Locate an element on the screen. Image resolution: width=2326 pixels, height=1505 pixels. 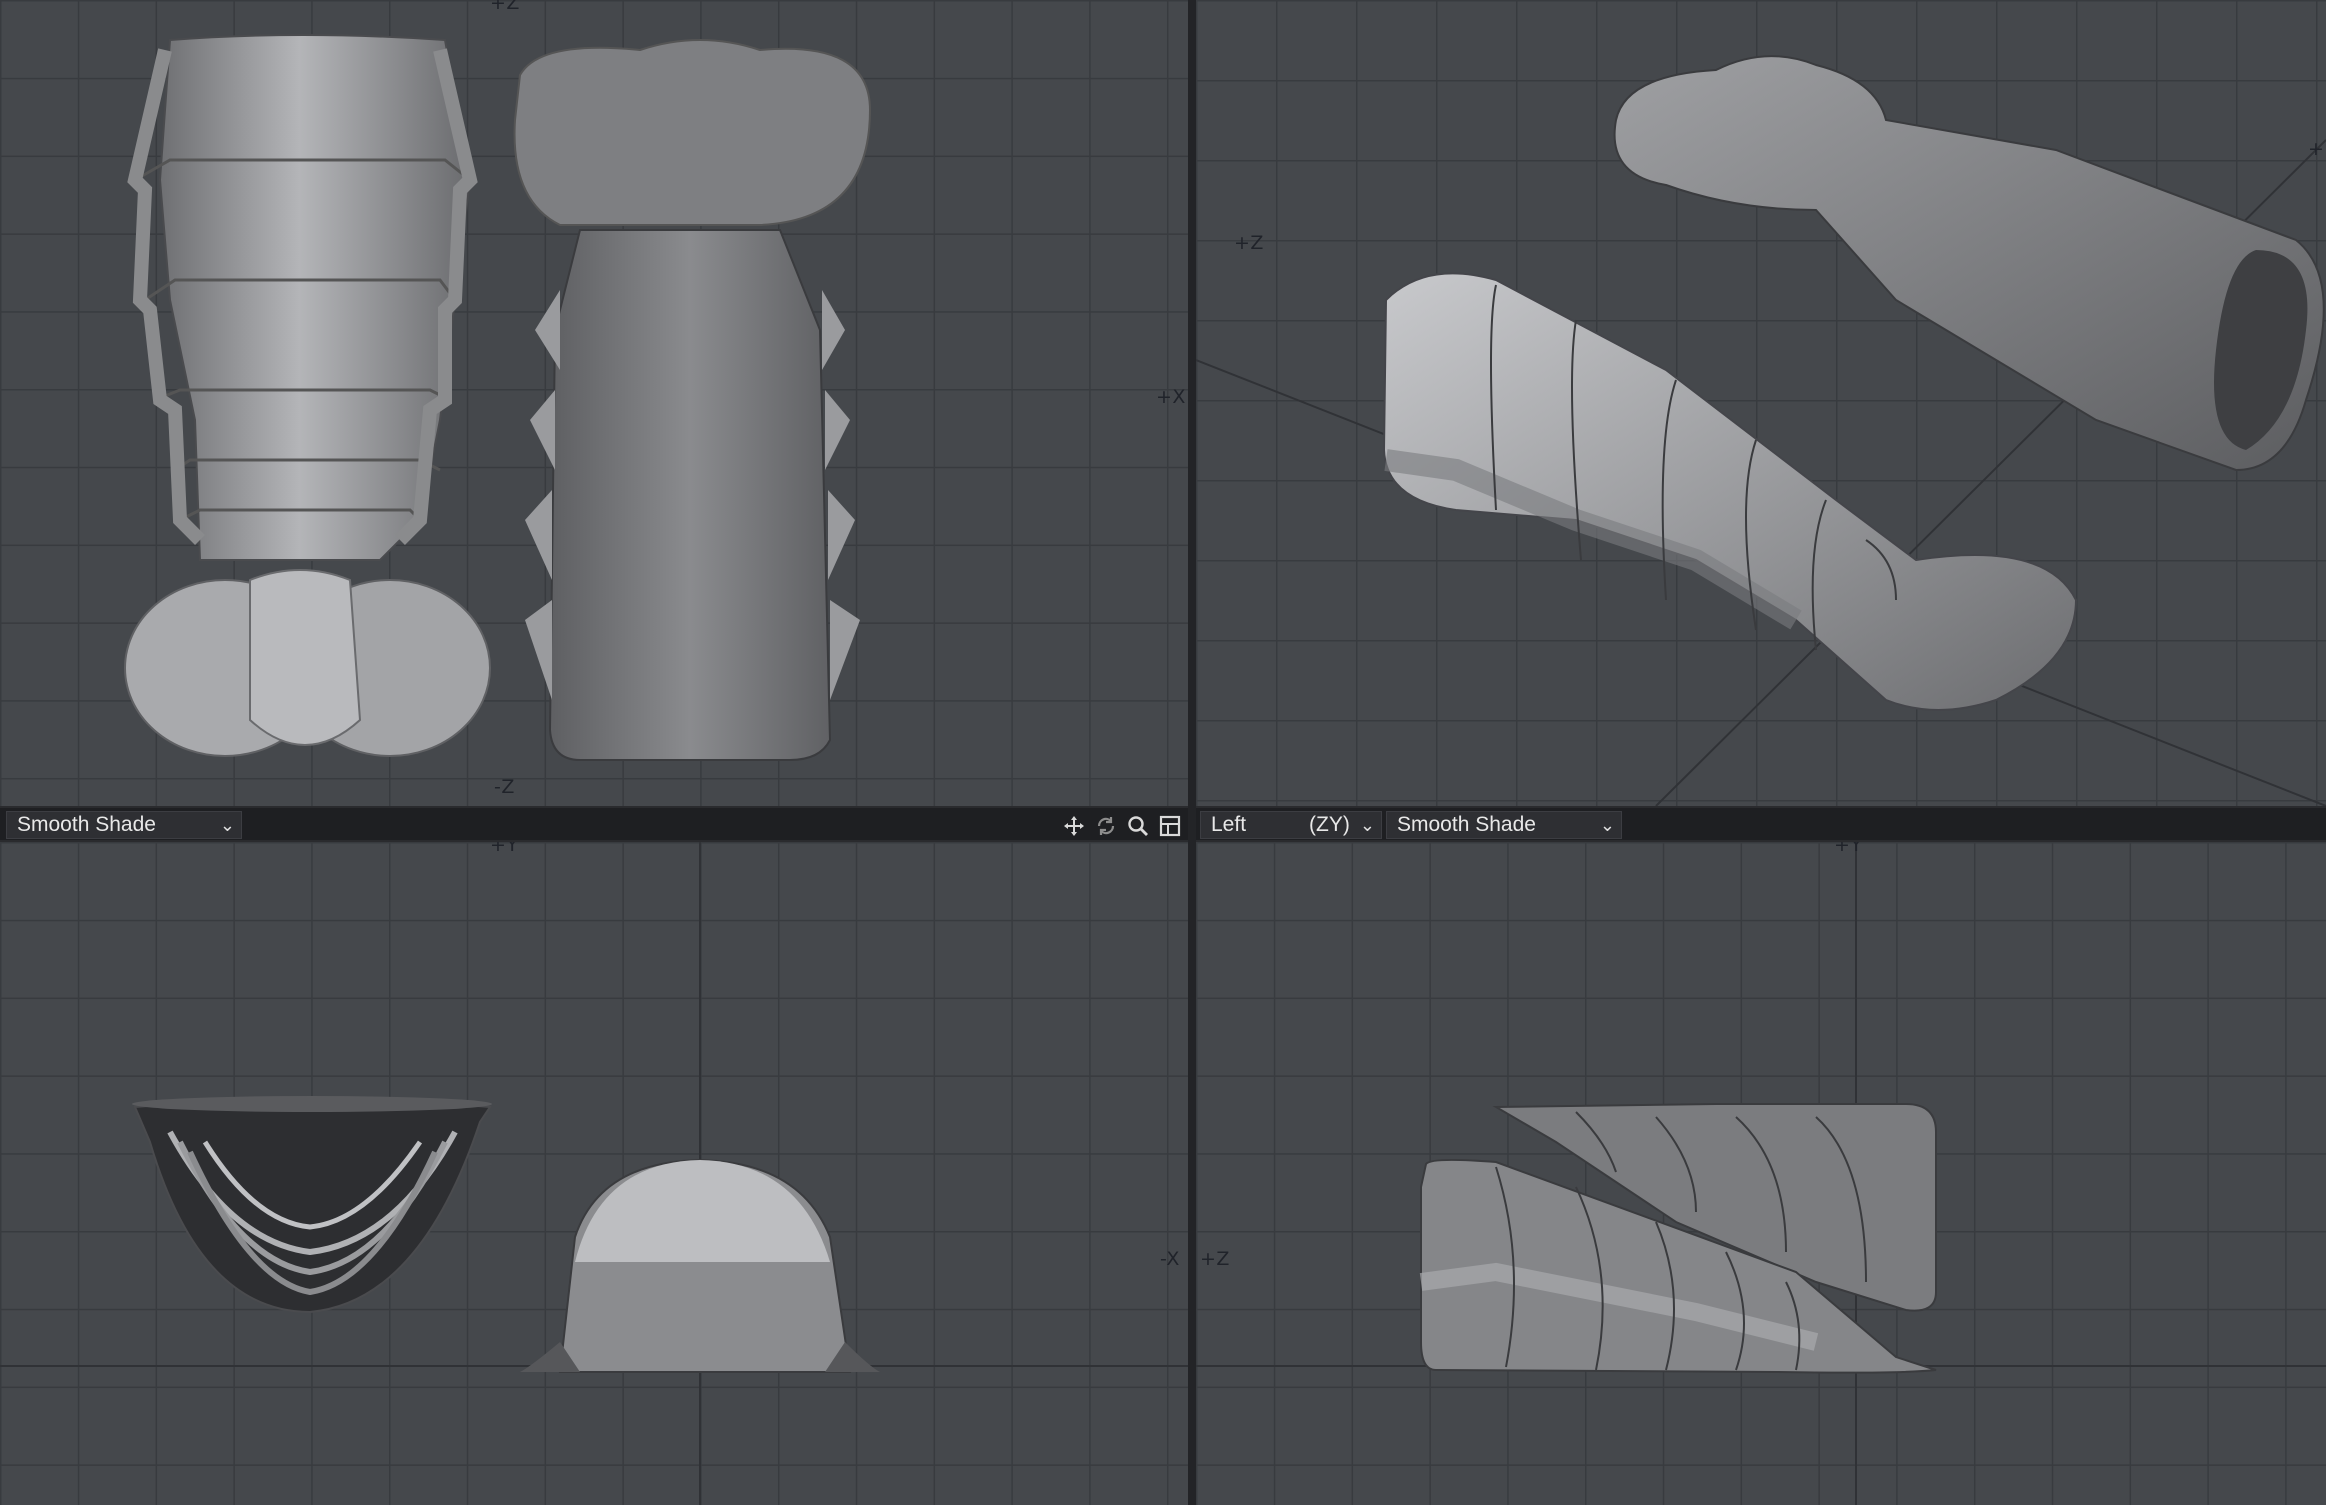
tail-front-left is located at coordinates (312, 1205).